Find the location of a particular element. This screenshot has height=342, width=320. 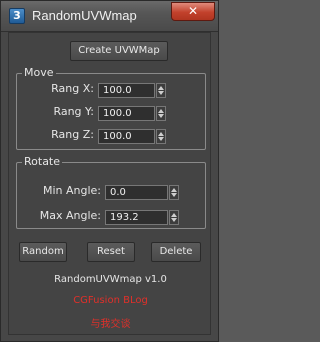

create-uvwmap-button: Create UVWMap is located at coordinates (119, 51).